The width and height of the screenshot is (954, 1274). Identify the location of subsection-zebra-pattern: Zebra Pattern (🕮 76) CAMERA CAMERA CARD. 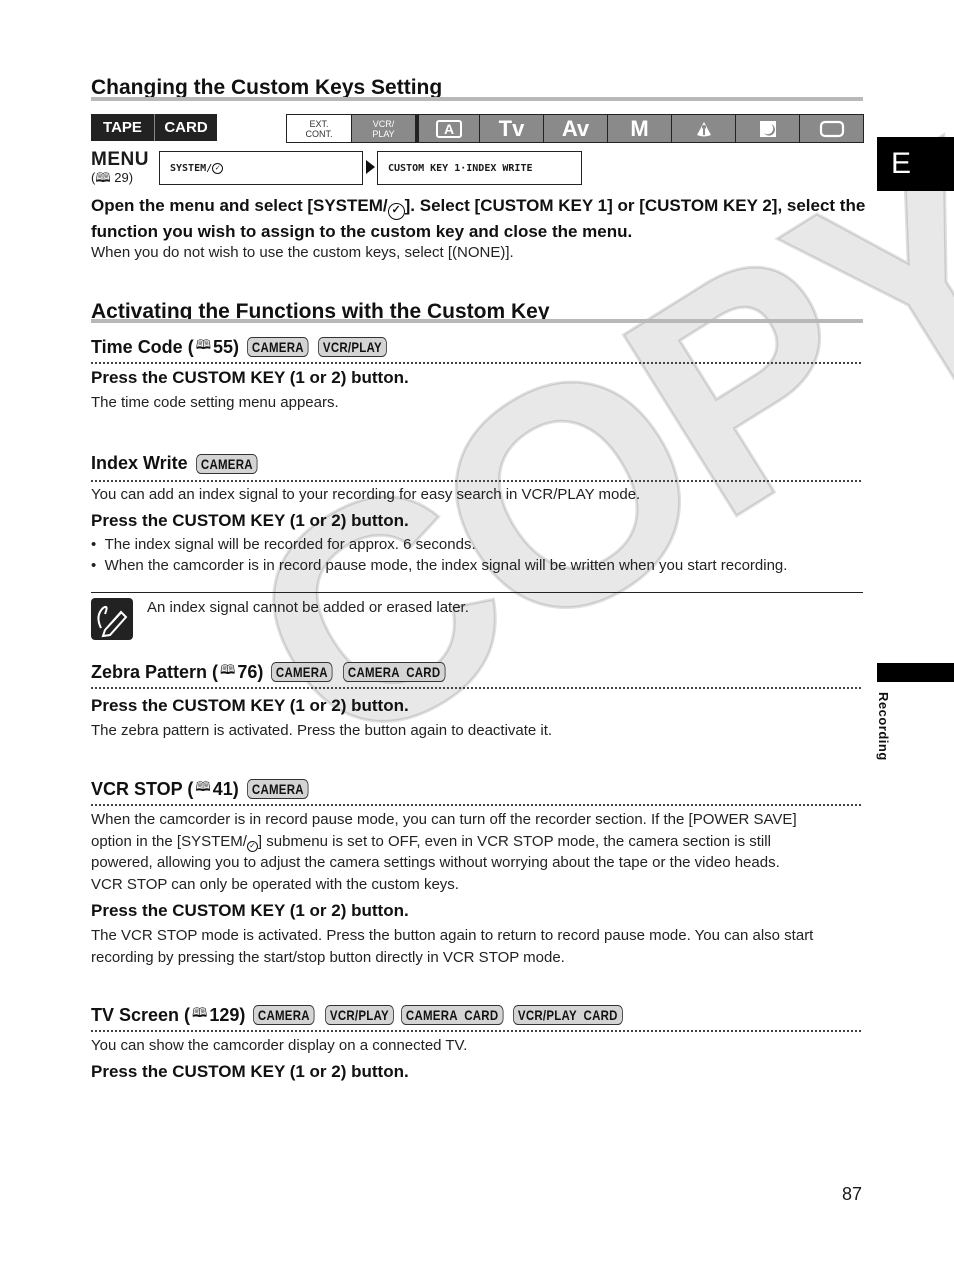
(279, 672).